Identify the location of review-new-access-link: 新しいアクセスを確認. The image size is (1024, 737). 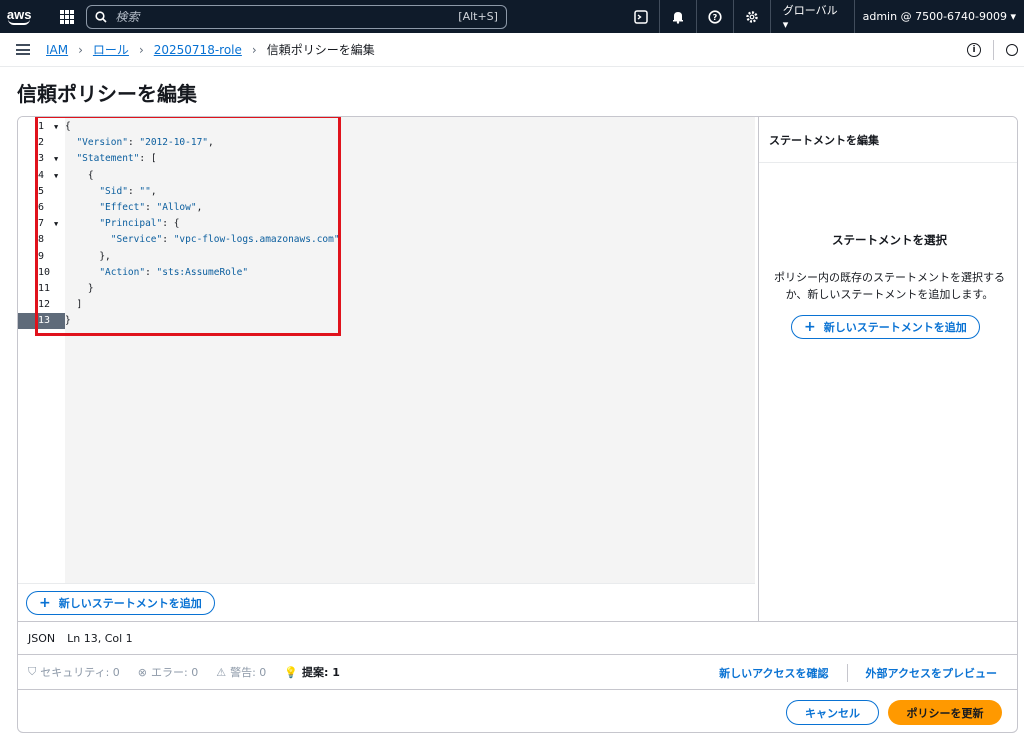
(773, 673).